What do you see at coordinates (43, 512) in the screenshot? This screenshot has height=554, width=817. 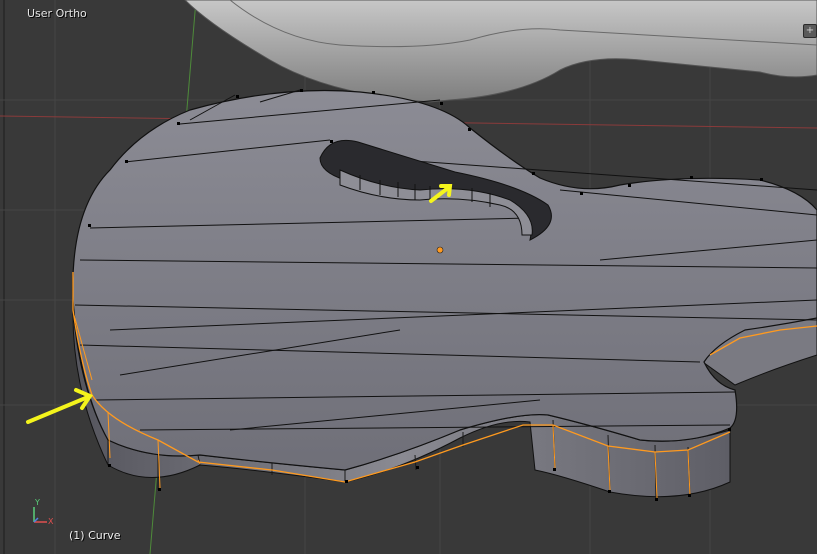 I see `axes-gizmo-icon: Y X` at bounding box center [43, 512].